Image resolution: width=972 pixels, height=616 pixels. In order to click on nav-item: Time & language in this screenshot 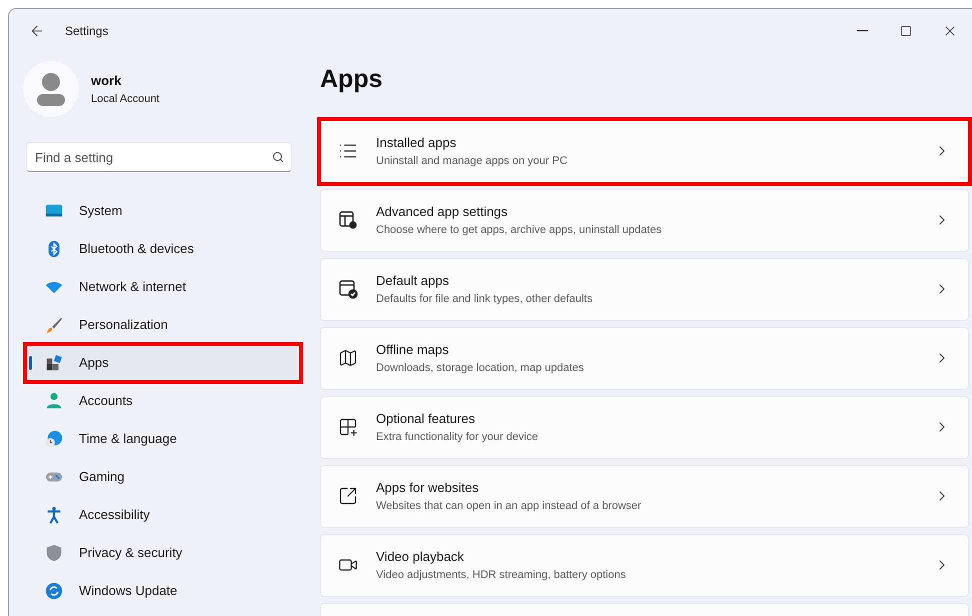, I will do `click(163, 439)`.